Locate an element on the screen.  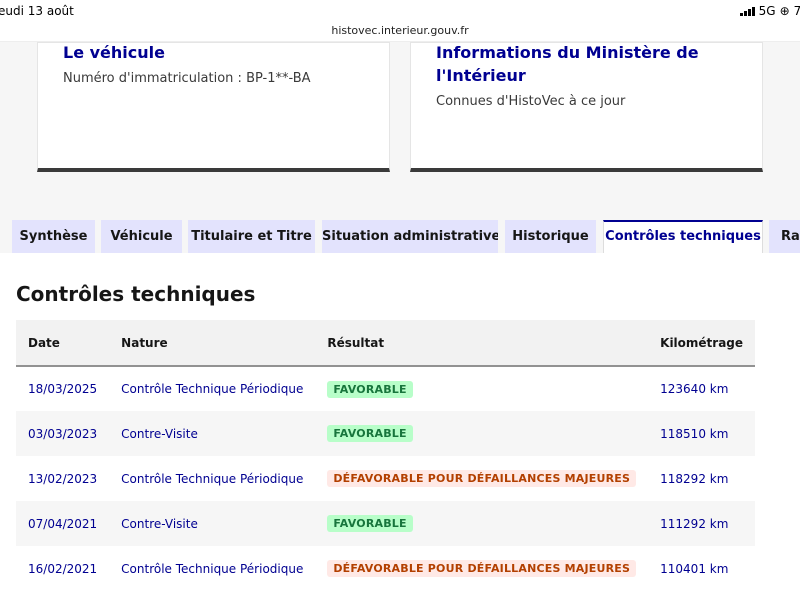
status-bar: eudi 13 août 5G ⊕ 7( is located at coordinates (400, 11).